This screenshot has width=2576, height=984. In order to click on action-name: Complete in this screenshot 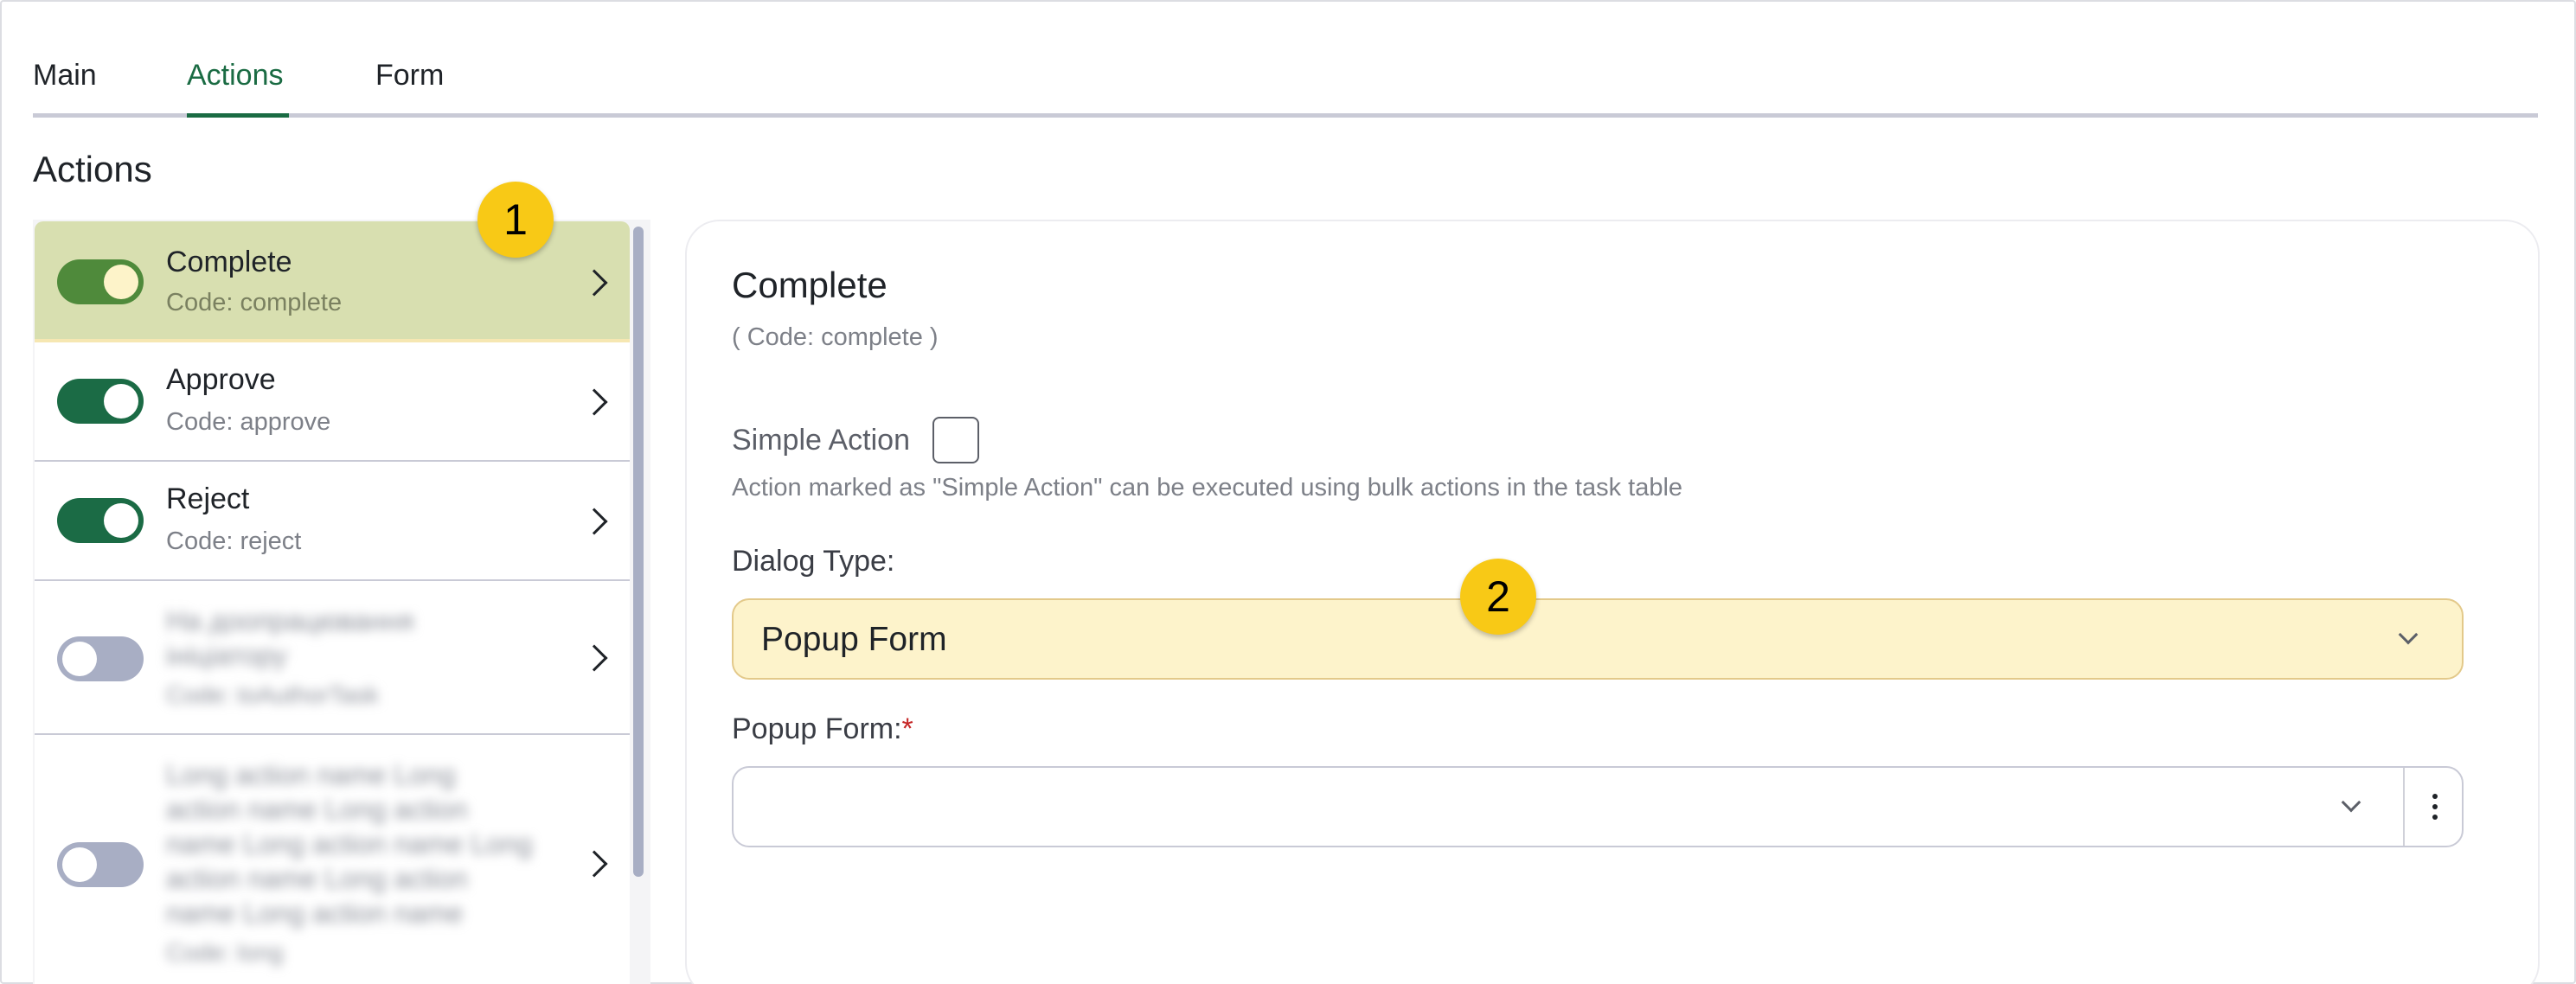, I will do `click(229, 262)`.